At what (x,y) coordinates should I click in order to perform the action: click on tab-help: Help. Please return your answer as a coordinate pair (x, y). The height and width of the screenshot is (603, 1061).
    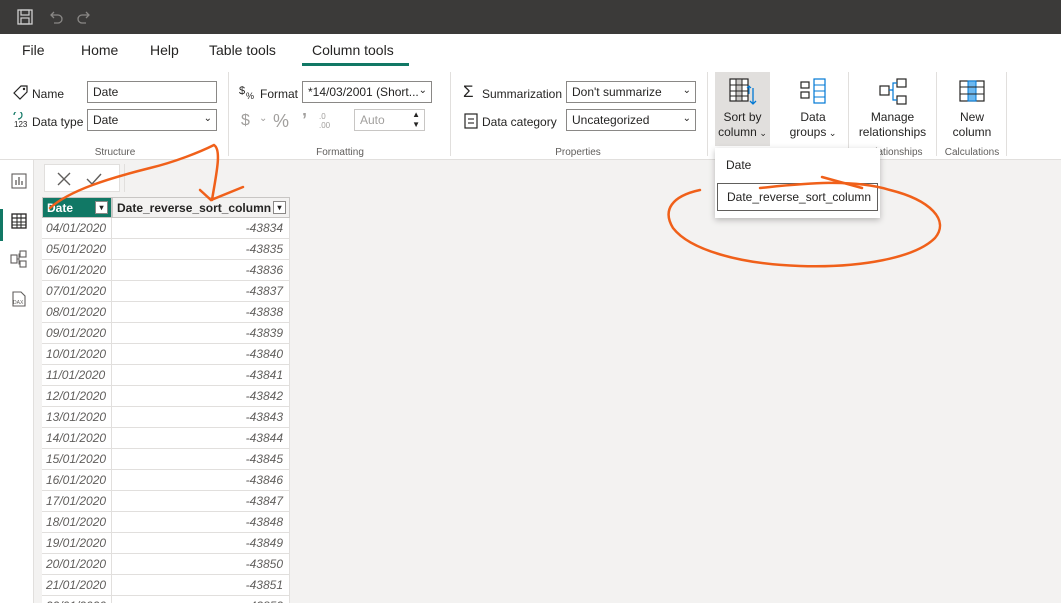
    Looking at the image, I should click on (164, 50).